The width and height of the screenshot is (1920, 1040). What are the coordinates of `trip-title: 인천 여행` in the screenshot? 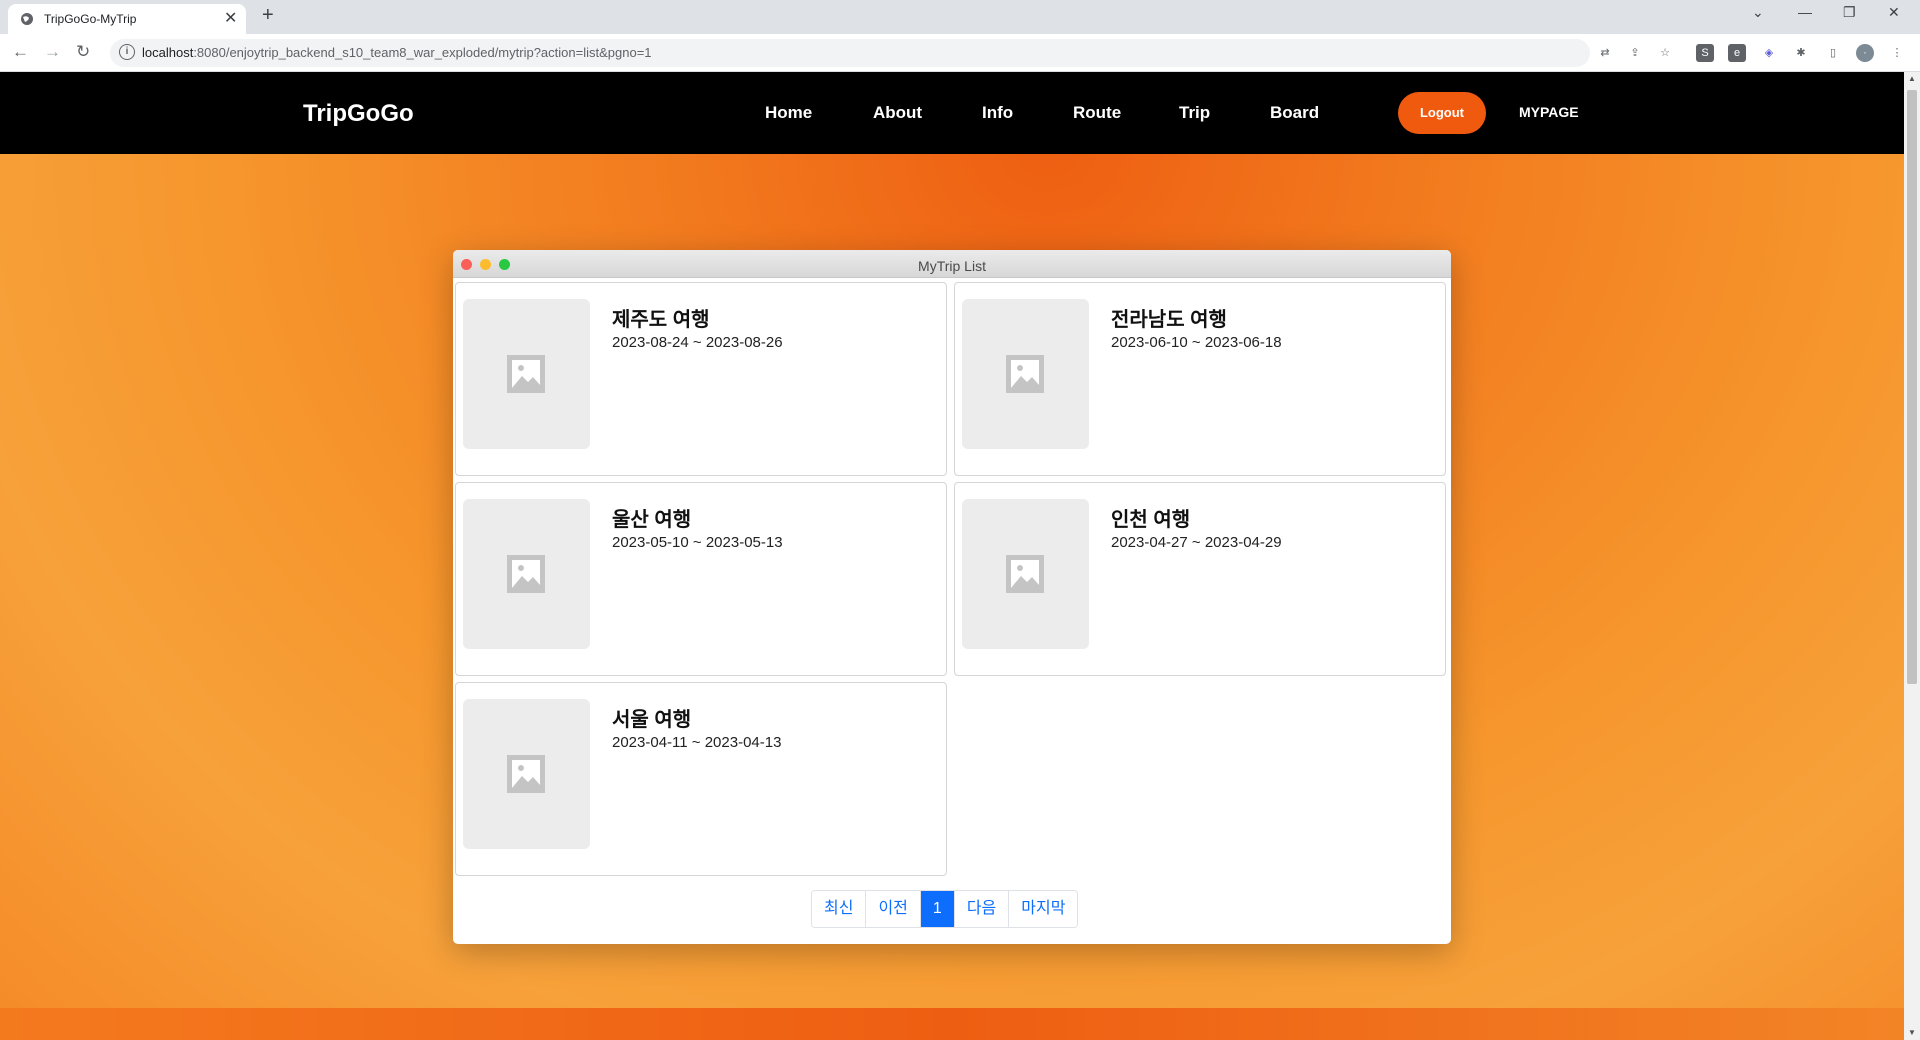 It's located at (1151, 520).